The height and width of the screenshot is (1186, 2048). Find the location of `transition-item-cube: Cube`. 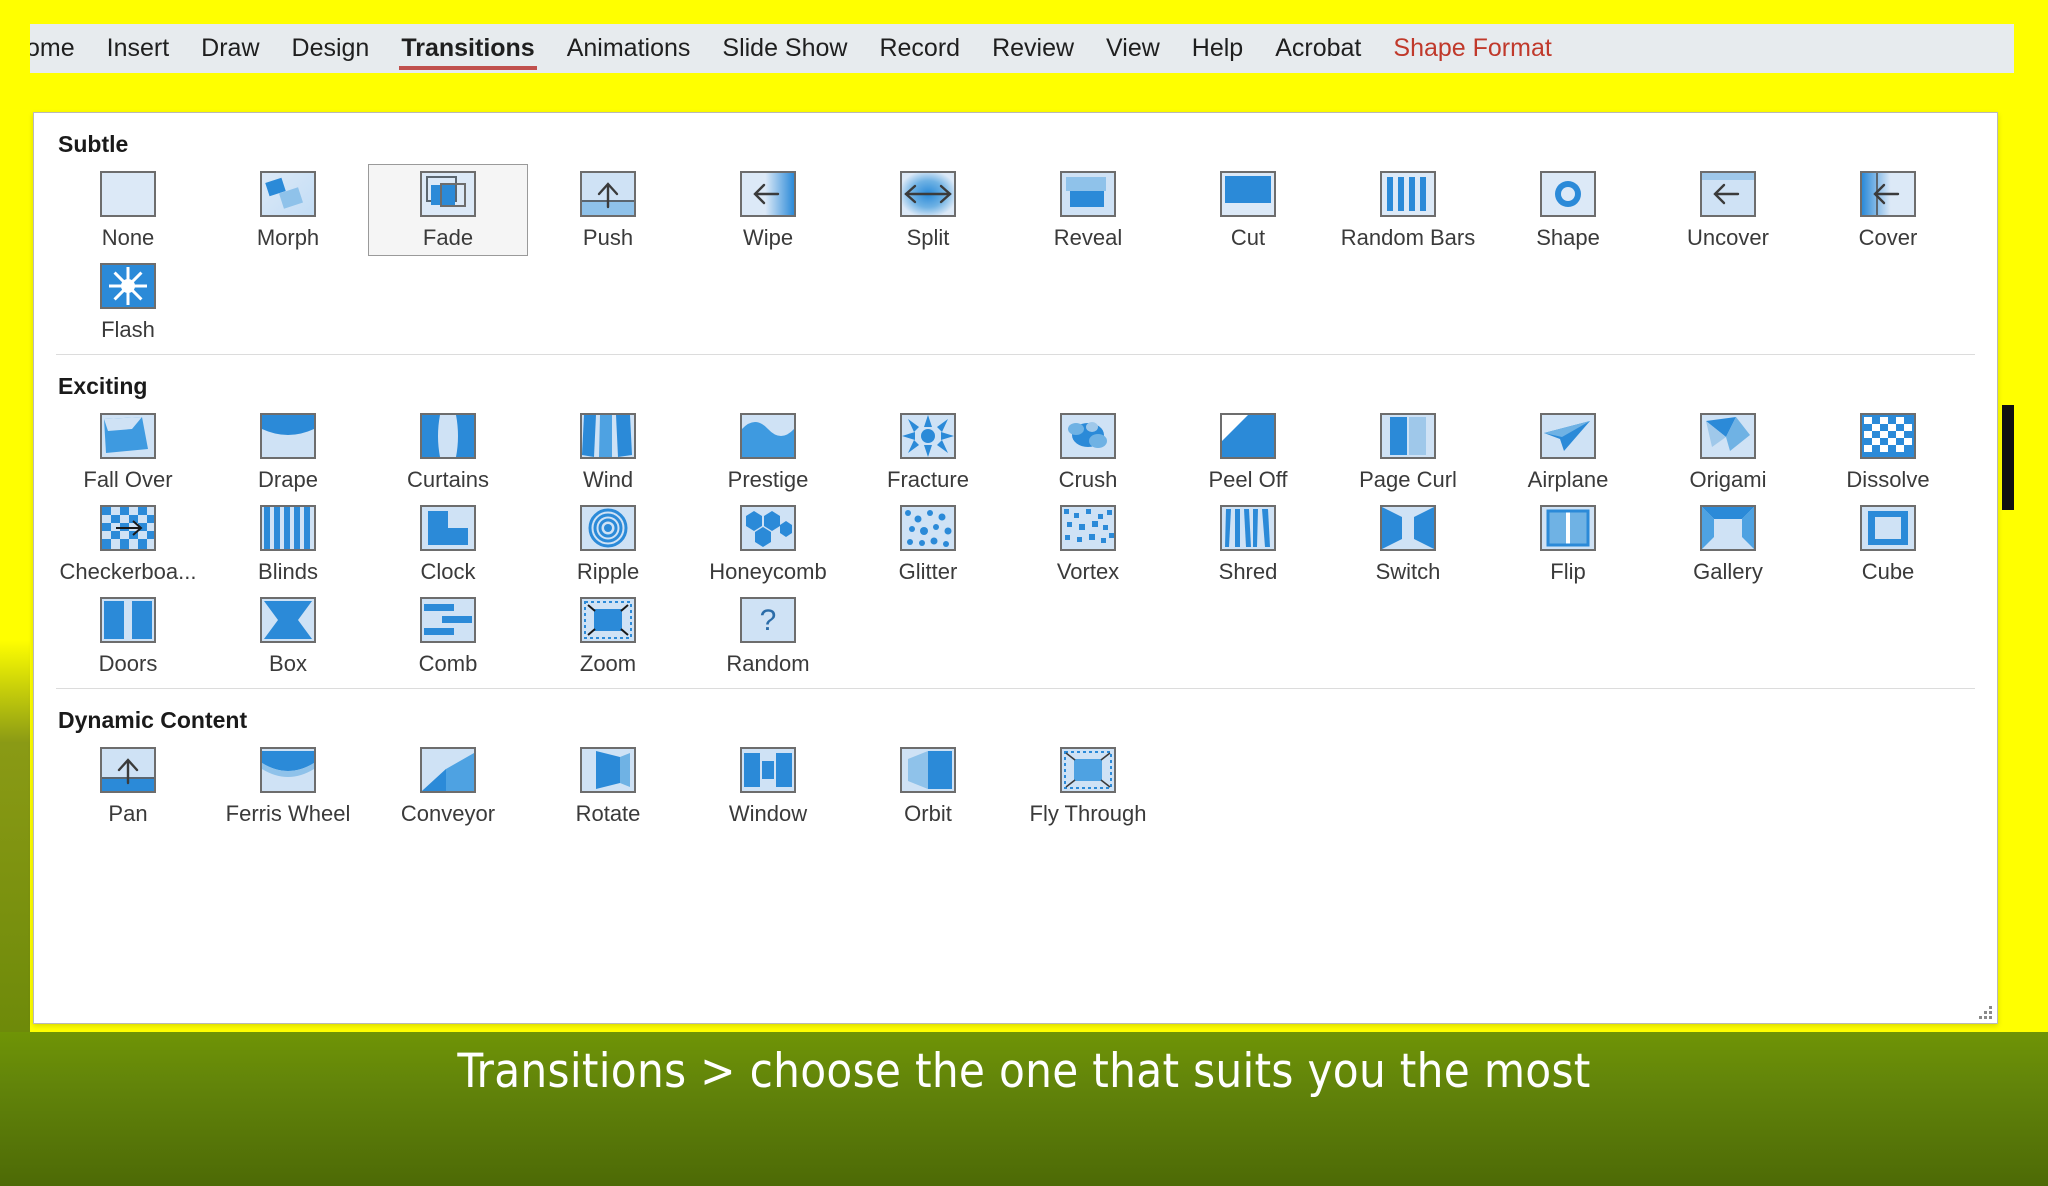

transition-item-cube: Cube is located at coordinates (1888, 544).